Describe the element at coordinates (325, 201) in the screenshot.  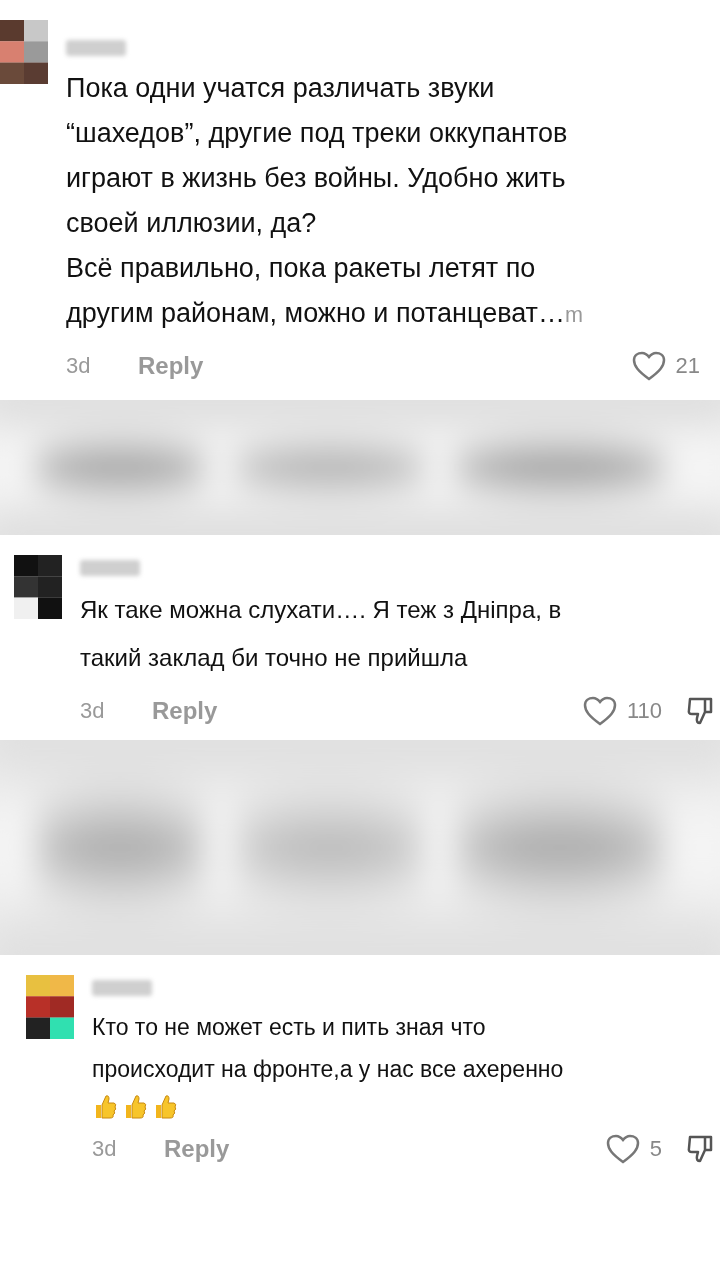
I see `comment-text: Пока одни учатся различать звуки “шахедов”, другие под треки оккупантов играют в жизнь без войны. Удобно жить своей иллюзии, да? Всё правильно, пока ракеты летят по другим районам, можно и потанцеват…m` at that location.